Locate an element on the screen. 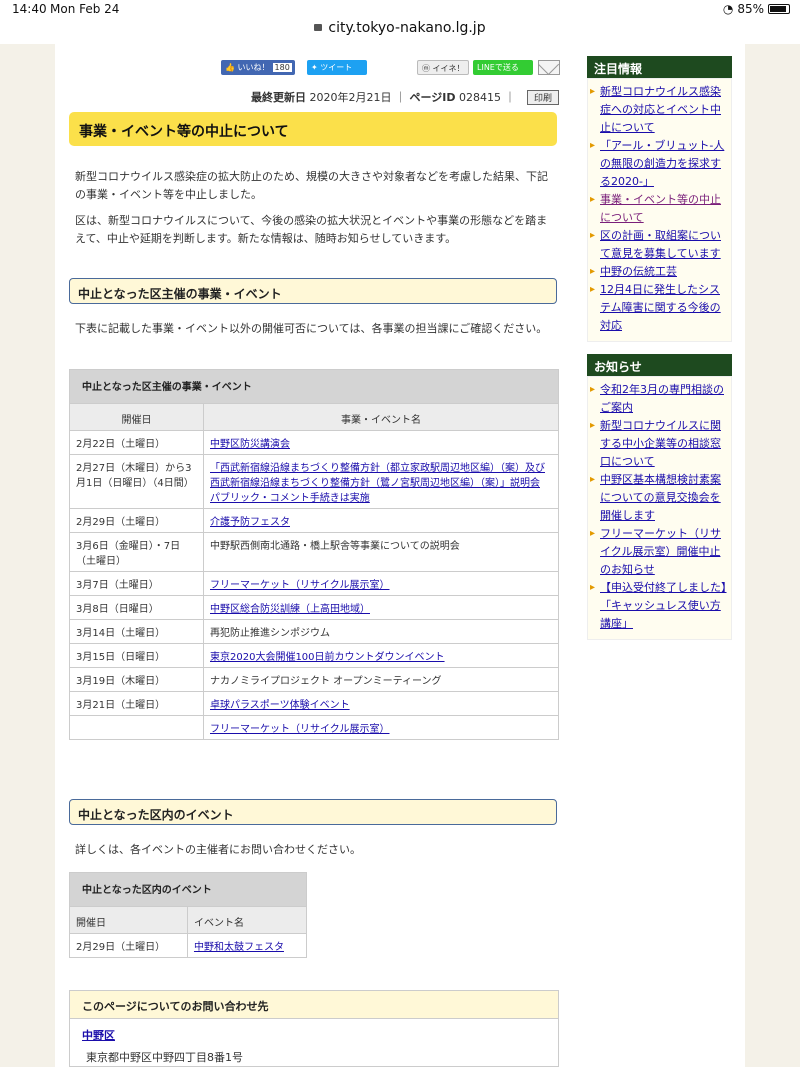 This screenshot has height=1067, width=800. featured-link: 事業・イベント等の中止について is located at coordinates (659, 209).